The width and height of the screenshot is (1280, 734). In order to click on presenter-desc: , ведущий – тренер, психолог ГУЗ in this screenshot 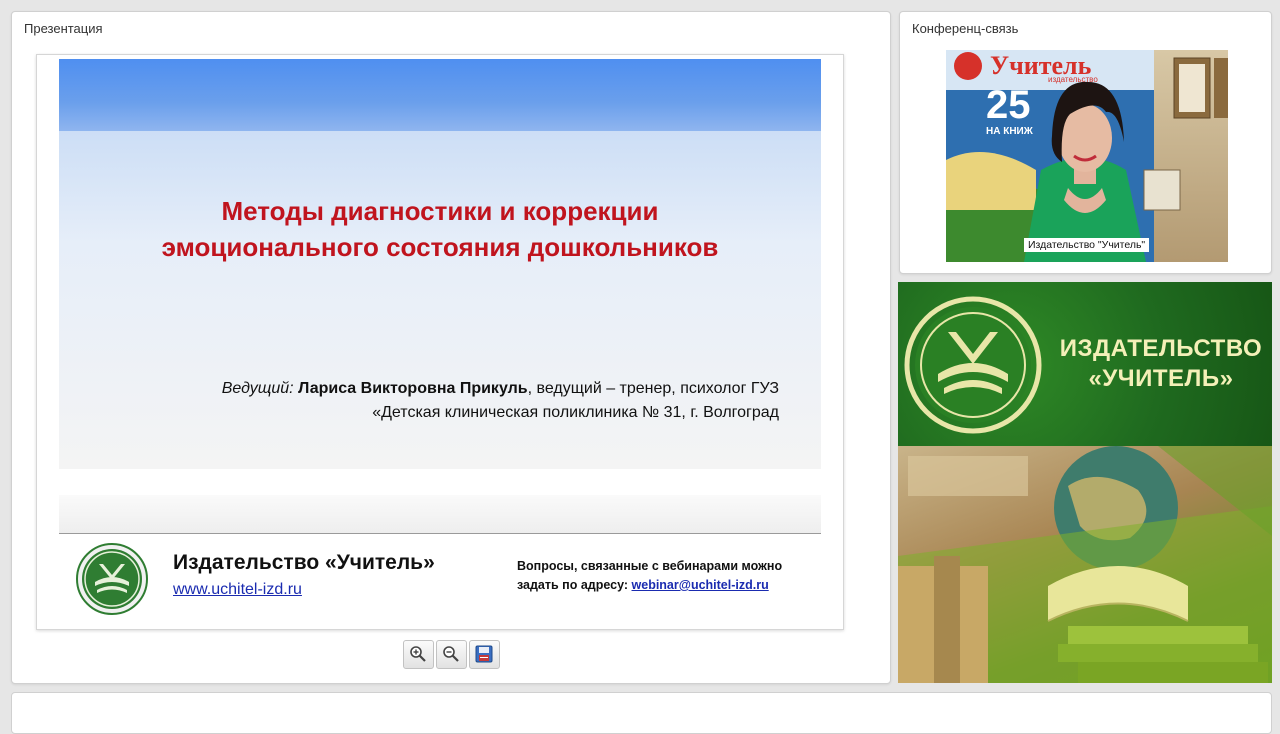, I will do `click(653, 388)`.